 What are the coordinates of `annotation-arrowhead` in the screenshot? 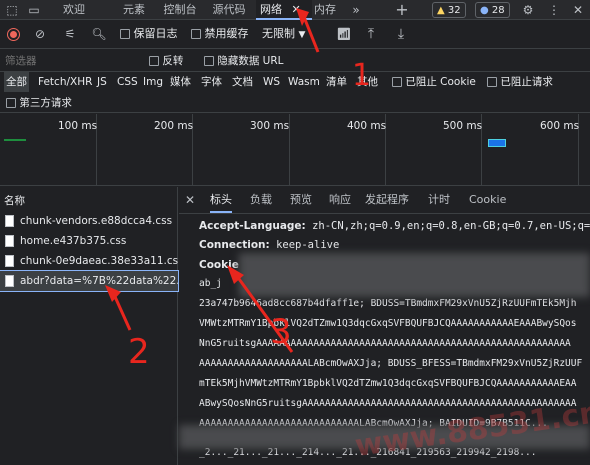 It's located at (113, 293).